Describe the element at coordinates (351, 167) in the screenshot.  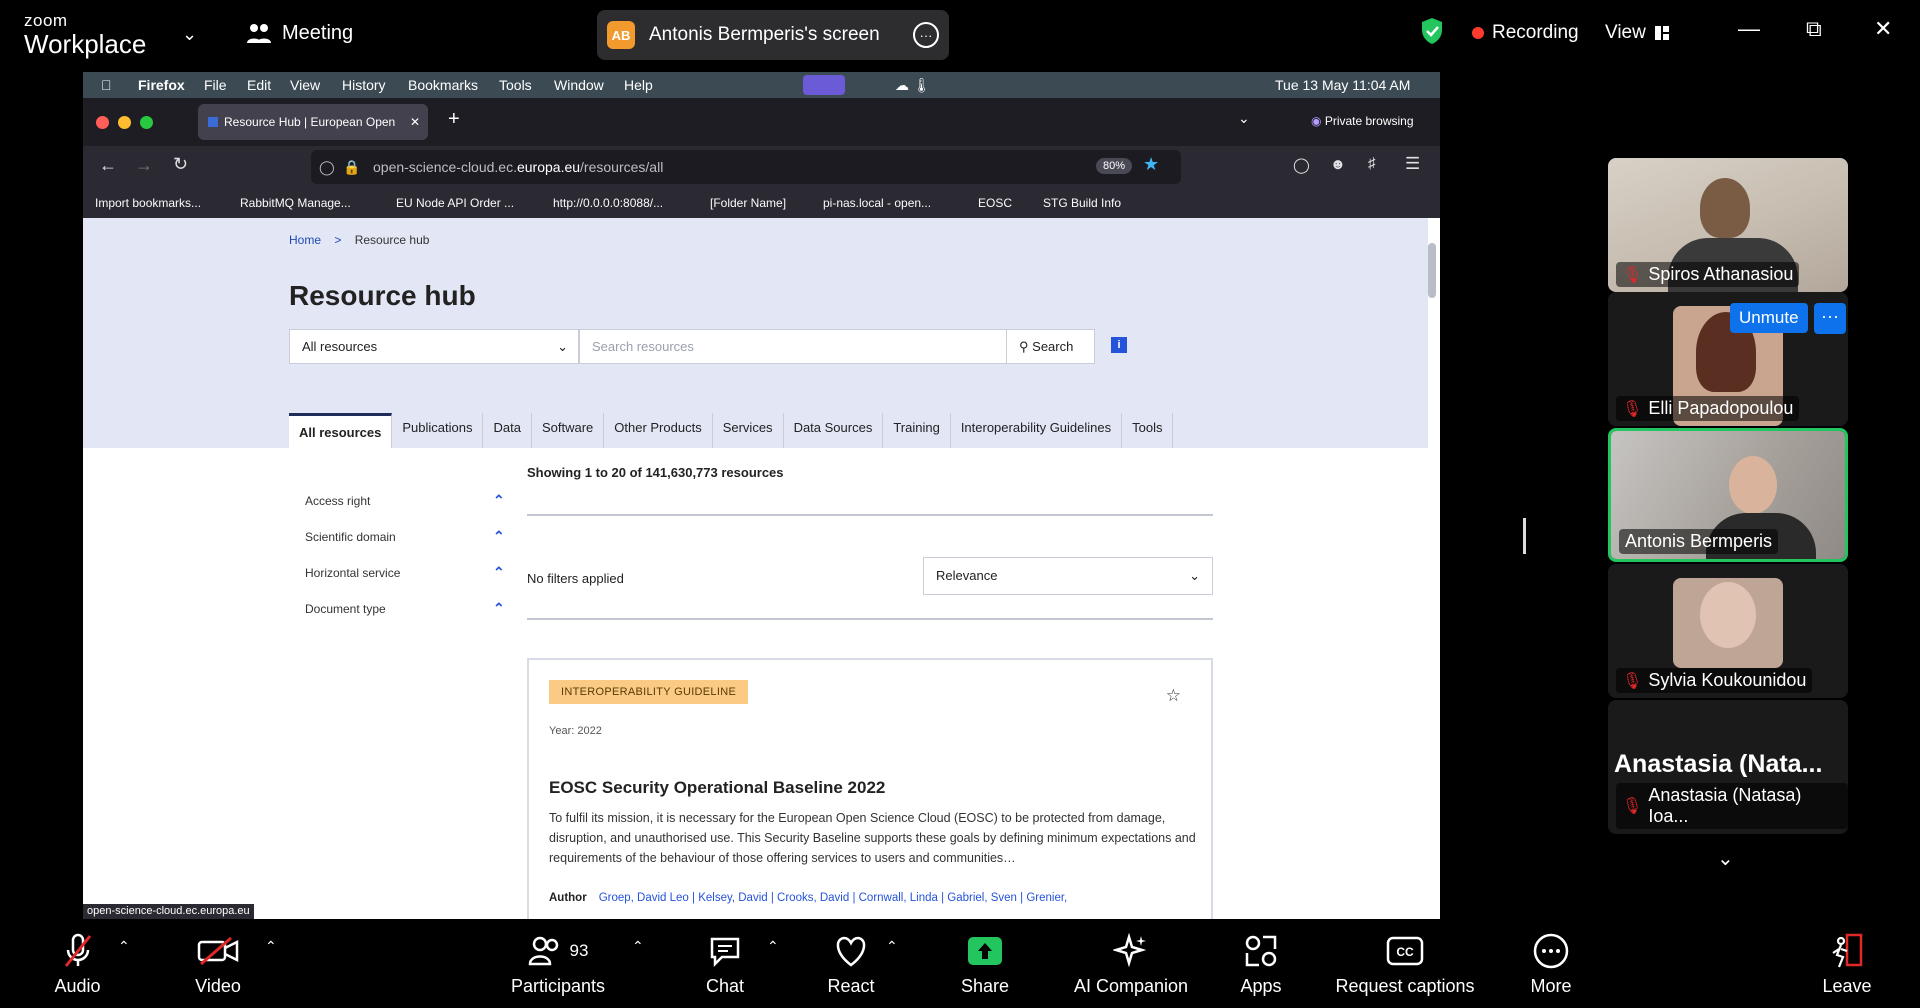
I see `lock-icon: 🔒` at that location.